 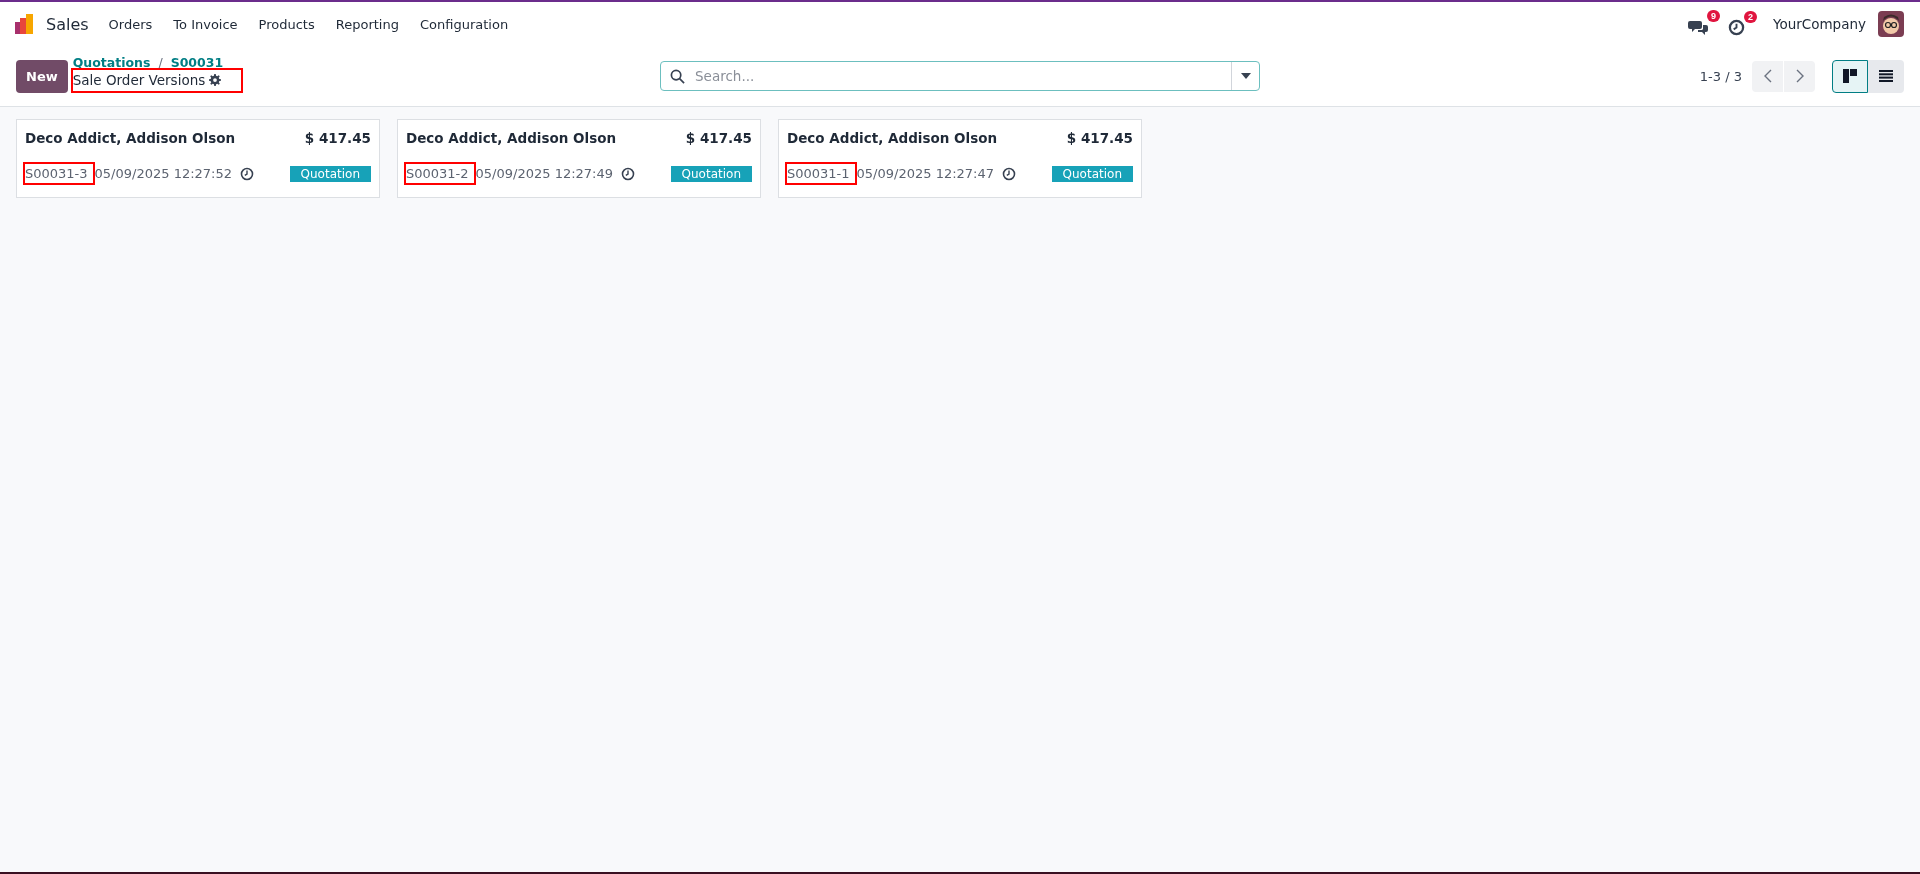 I want to click on app-name-link: Sales, so click(x=67, y=24).